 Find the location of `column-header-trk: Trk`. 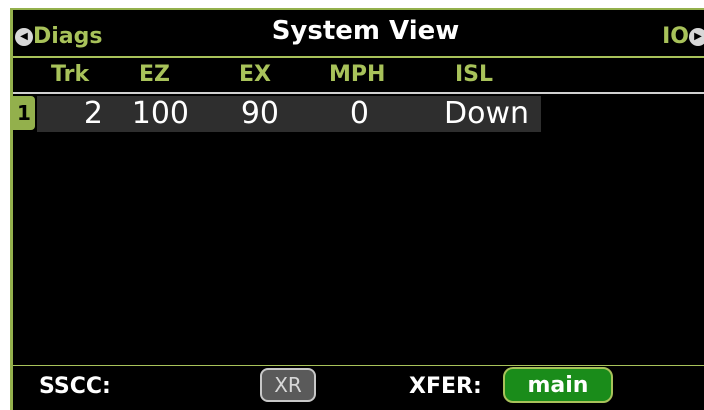

column-header-trk: Trk is located at coordinates (70, 74).